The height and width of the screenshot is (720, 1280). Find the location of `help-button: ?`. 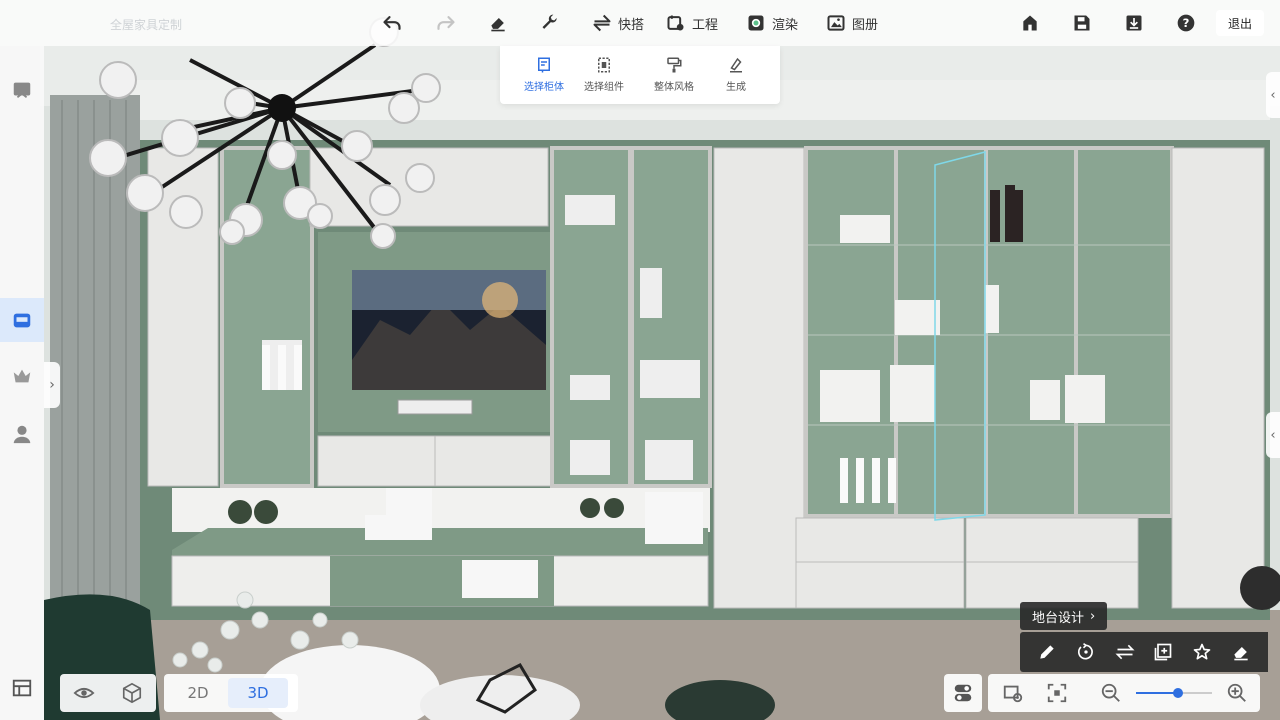

help-button: ? is located at coordinates (1186, 23).